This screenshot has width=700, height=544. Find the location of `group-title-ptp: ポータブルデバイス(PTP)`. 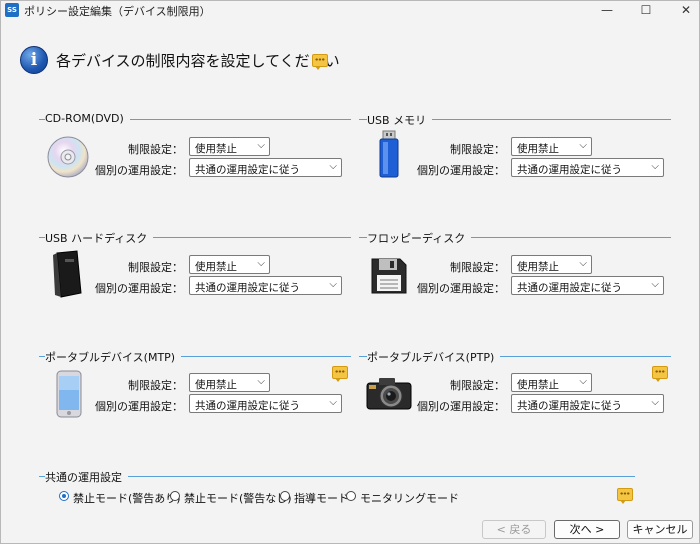

group-title-ptp: ポータブルデバイス(PTP) is located at coordinates (434, 357).